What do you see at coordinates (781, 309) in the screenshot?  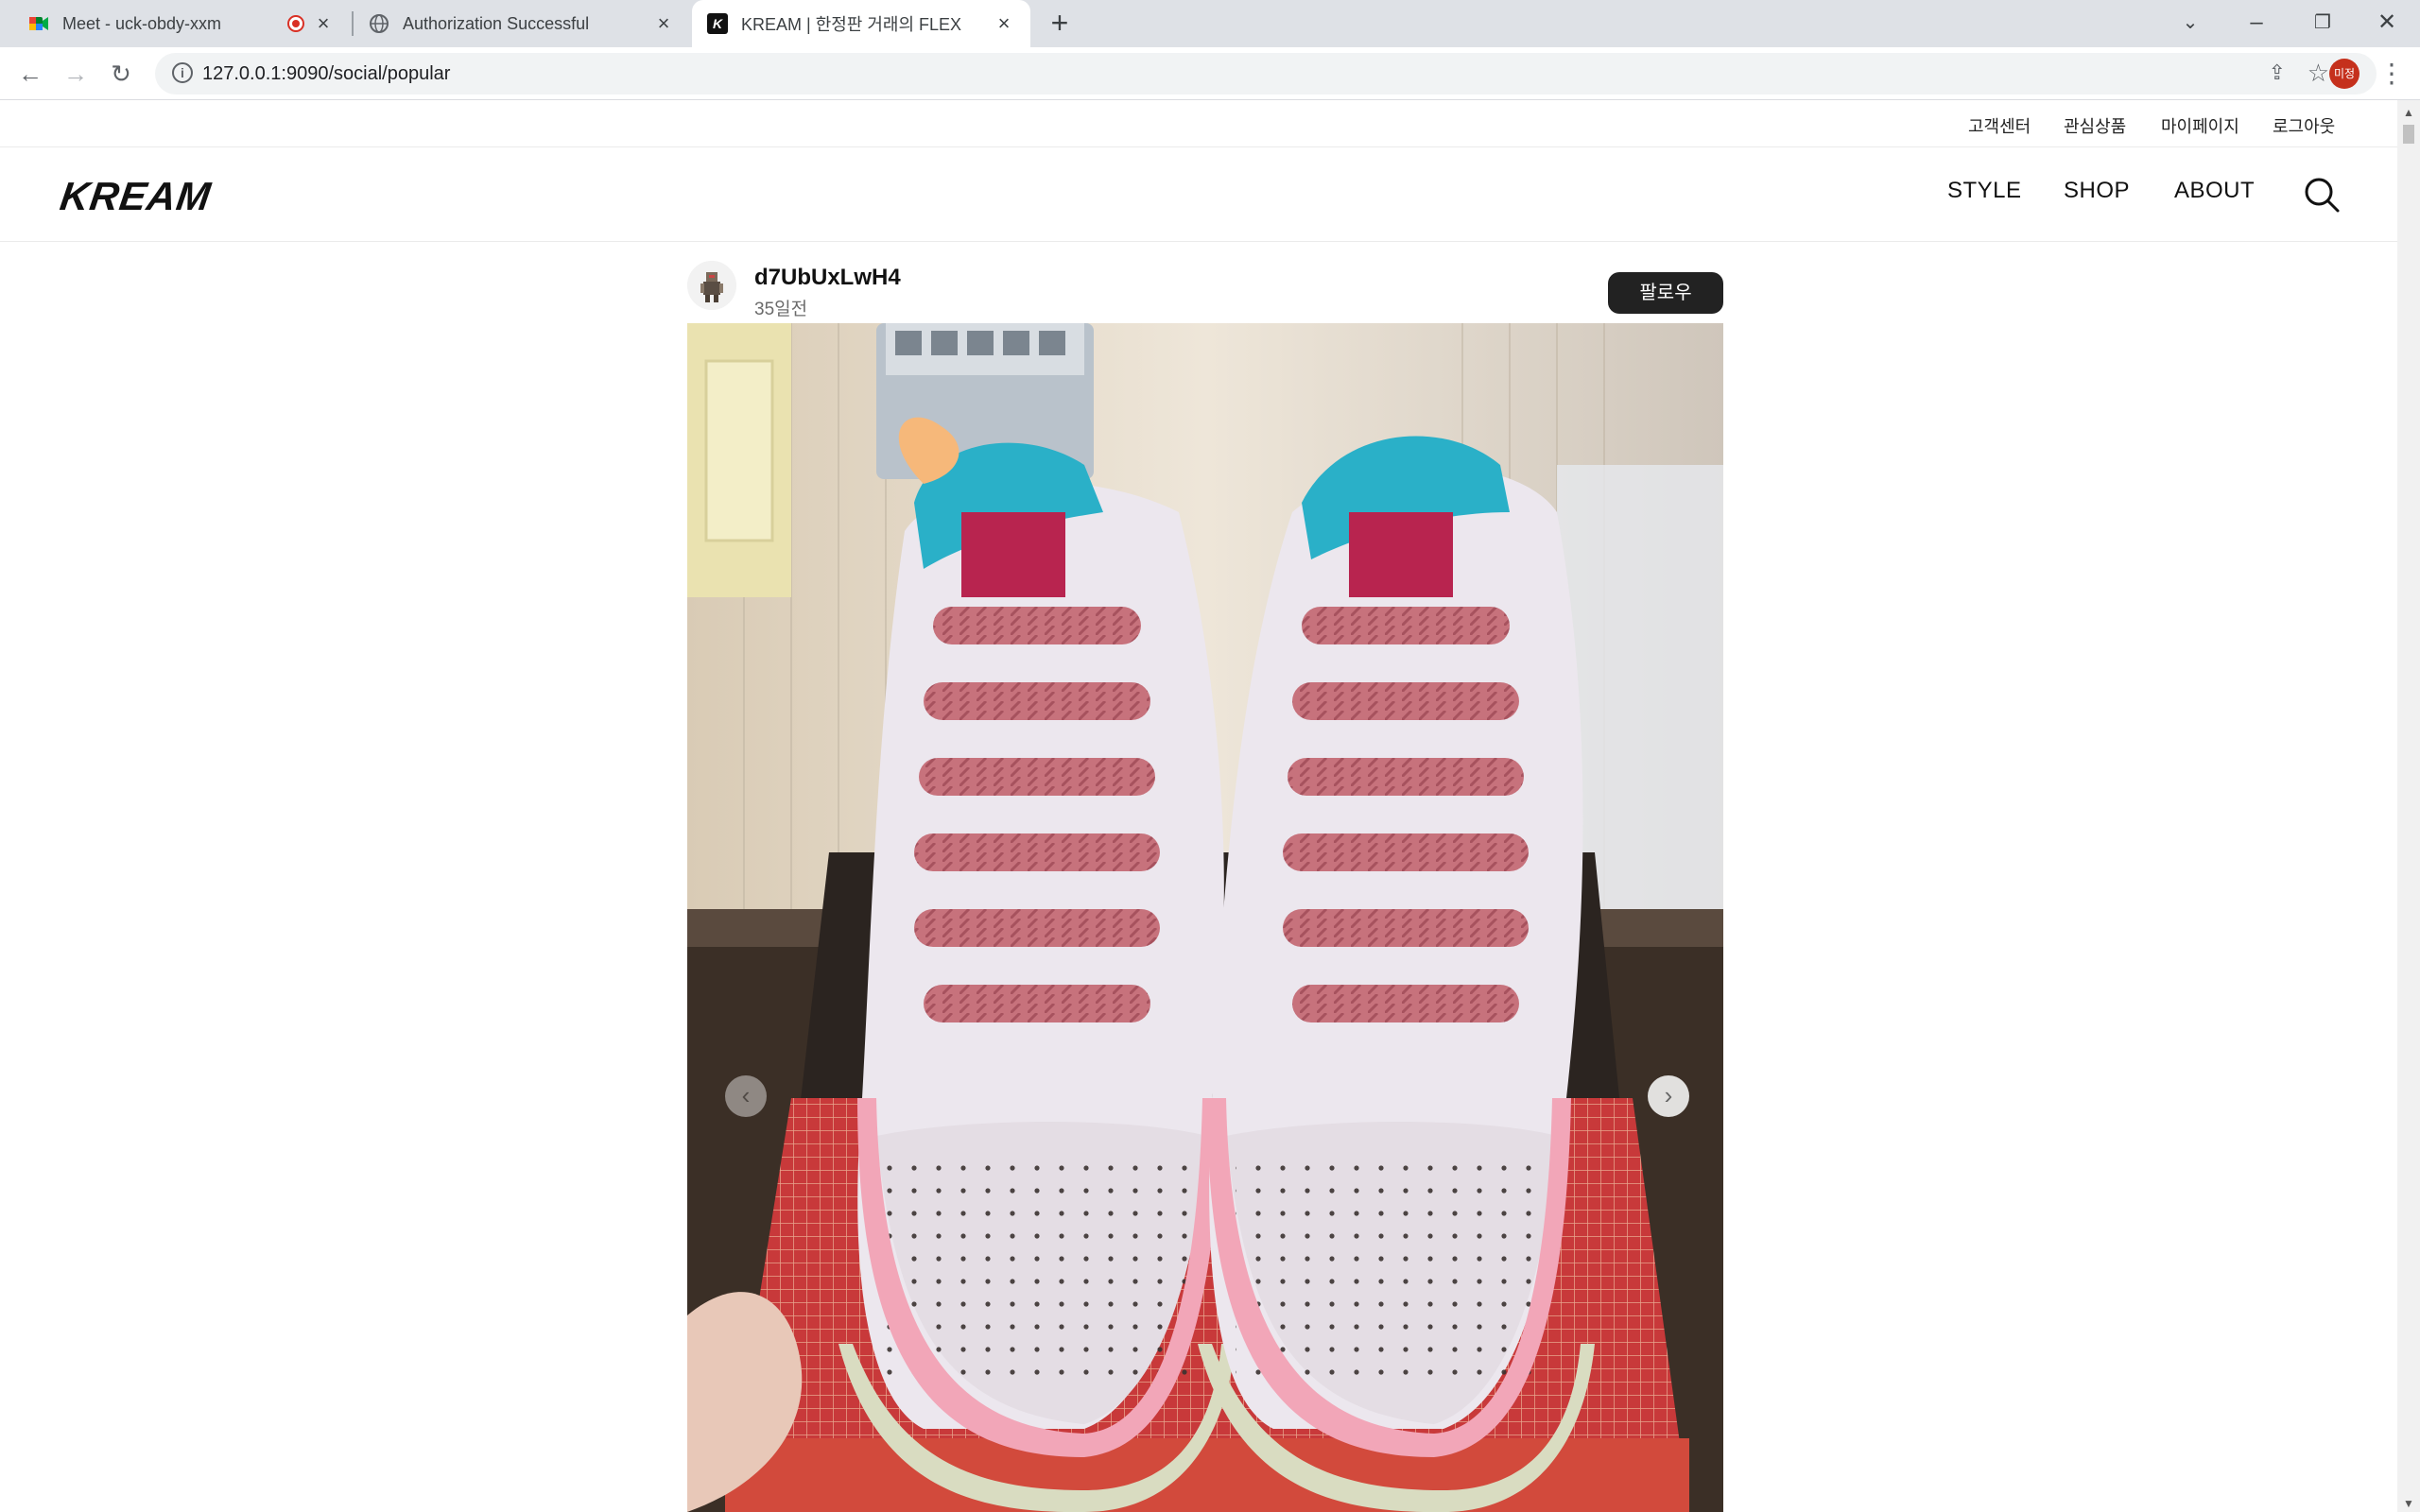 I see `post-time: 35일전` at bounding box center [781, 309].